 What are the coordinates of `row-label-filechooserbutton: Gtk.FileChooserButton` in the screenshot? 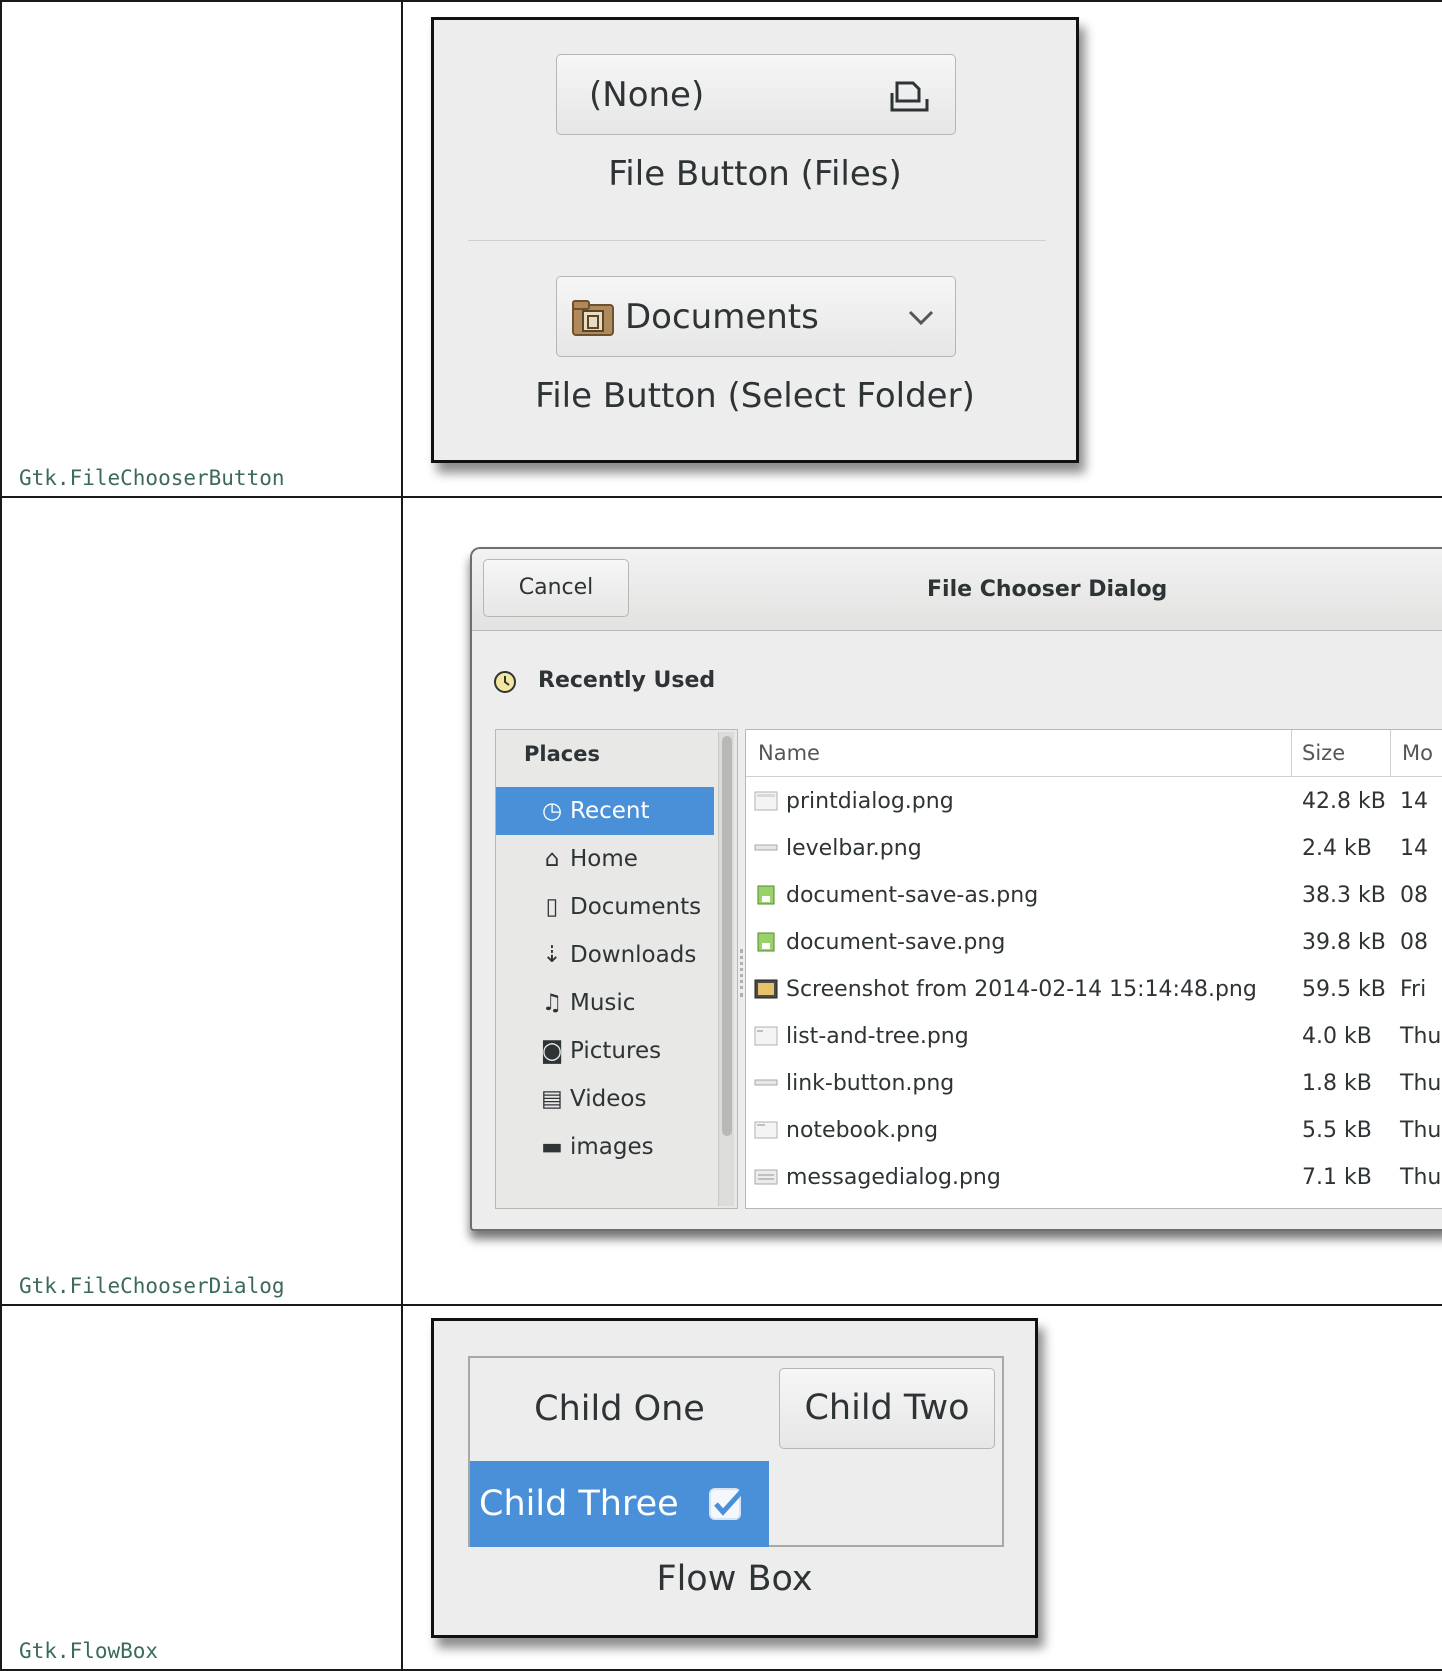 It's located at (152, 478).